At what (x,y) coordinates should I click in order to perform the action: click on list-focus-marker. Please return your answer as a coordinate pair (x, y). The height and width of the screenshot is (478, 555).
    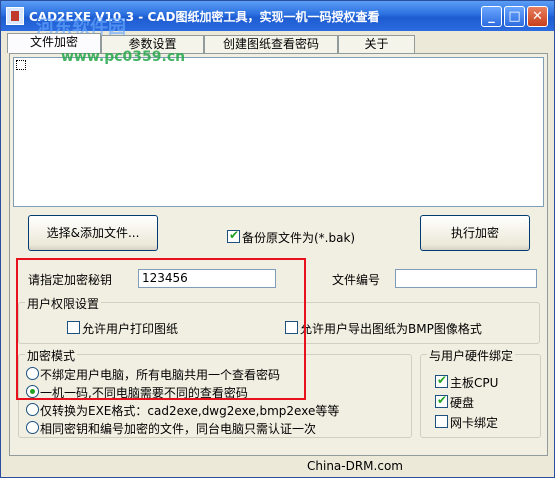
    Looking at the image, I should click on (21, 65).